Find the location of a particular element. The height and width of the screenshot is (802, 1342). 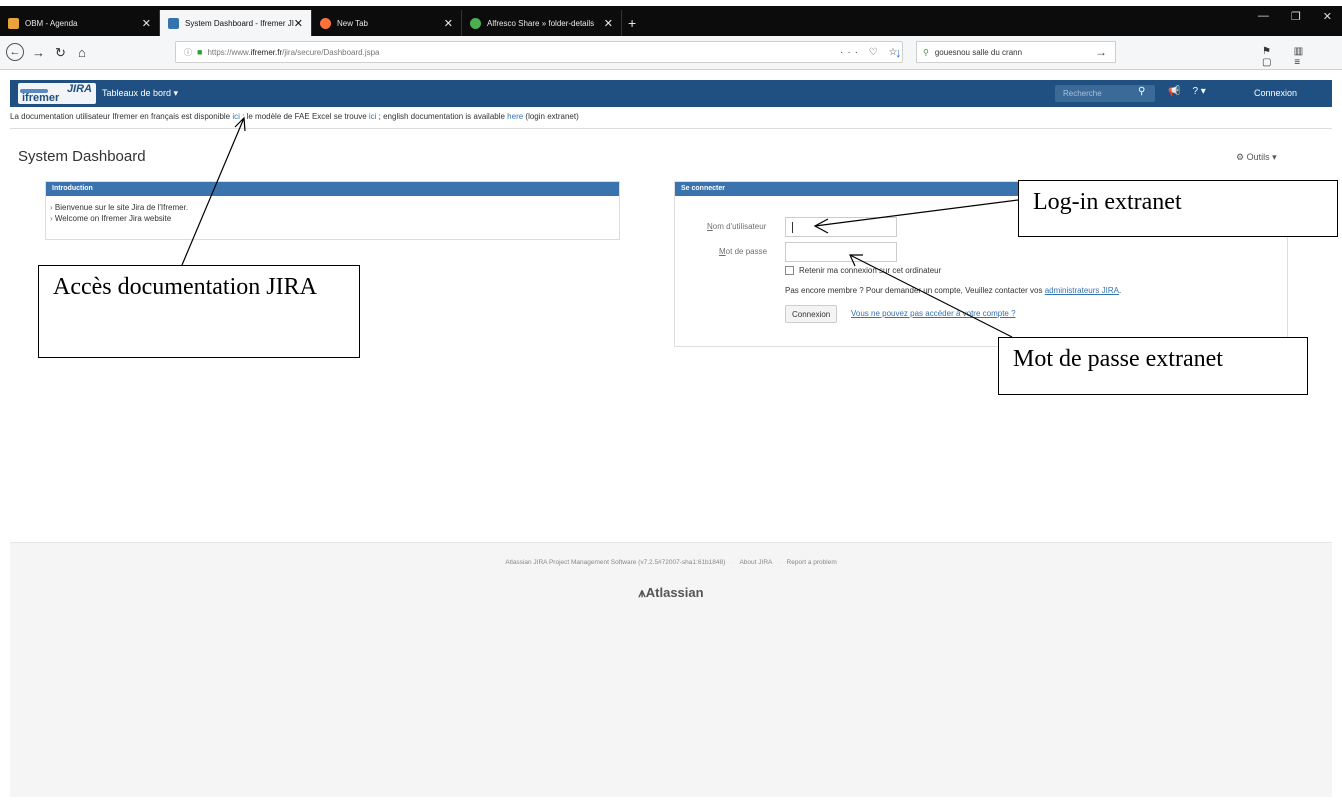

minimize-icon: — is located at coordinates (1263, 16).